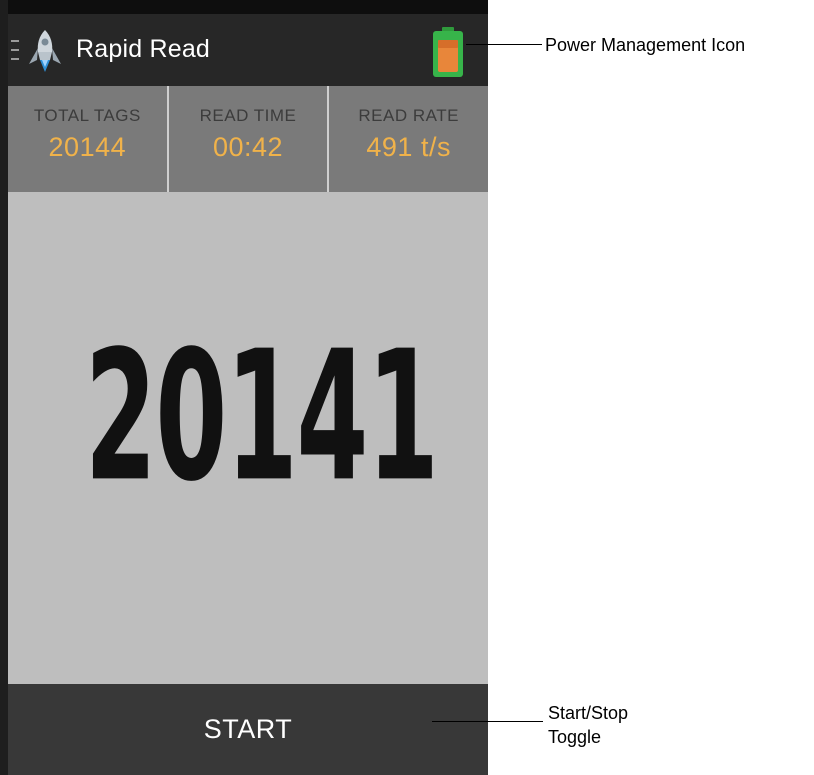 This screenshot has width=814, height=775. Describe the element at coordinates (588, 713) in the screenshot. I see `start-stop-callout-line1: Start/Stop` at that location.